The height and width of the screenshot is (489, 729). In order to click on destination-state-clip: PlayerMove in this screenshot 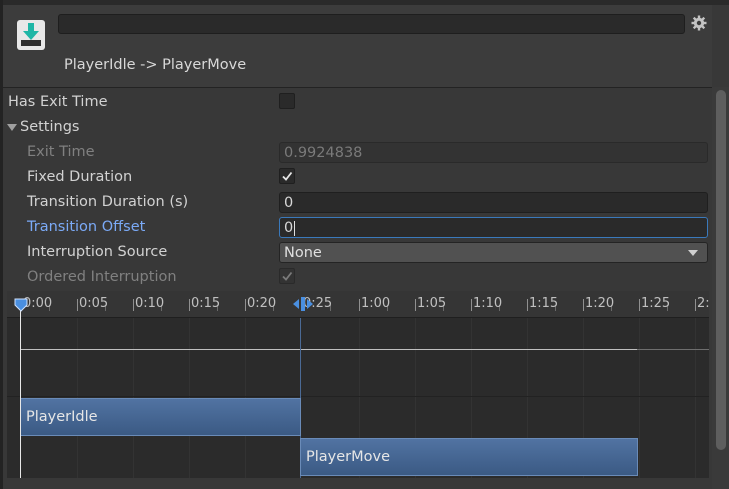, I will do `click(469, 457)`.